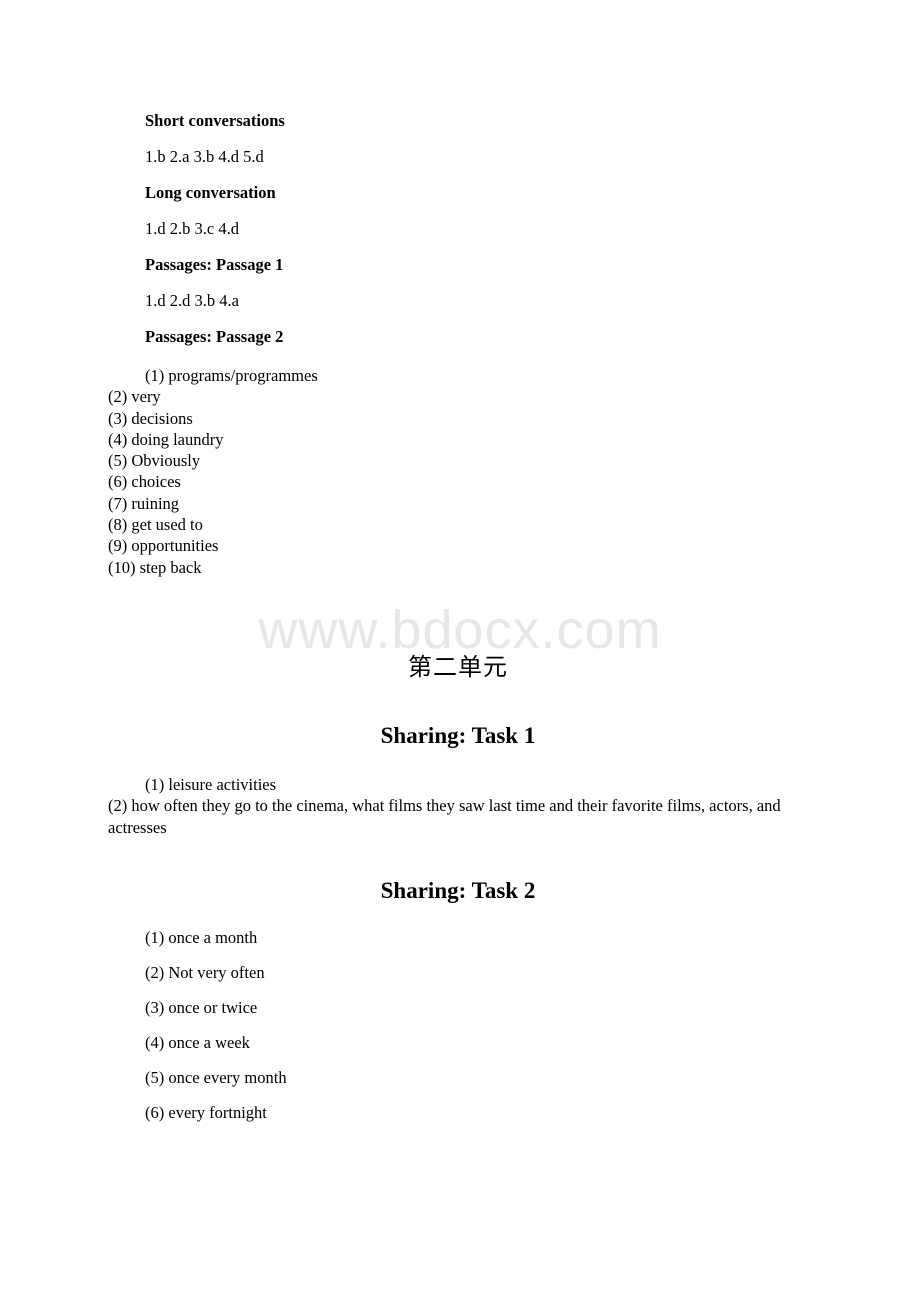  Describe the element at coordinates (214, 264) in the screenshot. I see `heading-passage-1: Passages: Passage 1` at that location.